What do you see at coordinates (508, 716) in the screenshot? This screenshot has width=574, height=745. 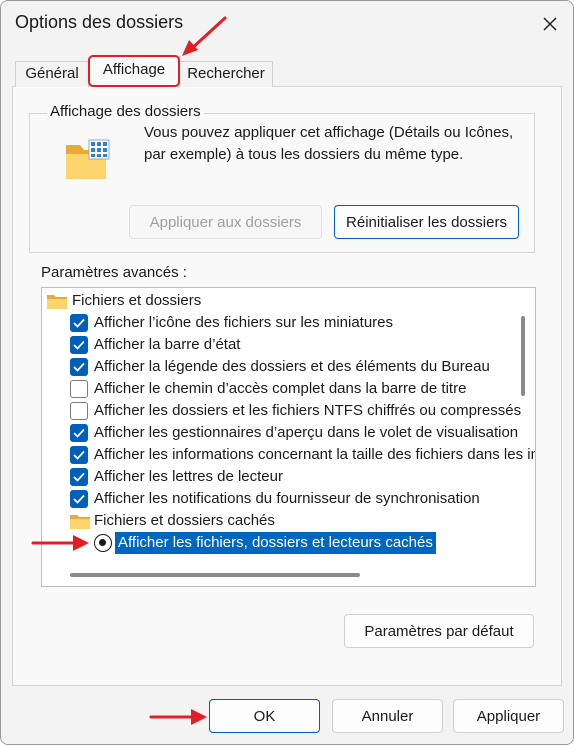 I see `apply-button: Appliquer` at bounding box center [508, 716].